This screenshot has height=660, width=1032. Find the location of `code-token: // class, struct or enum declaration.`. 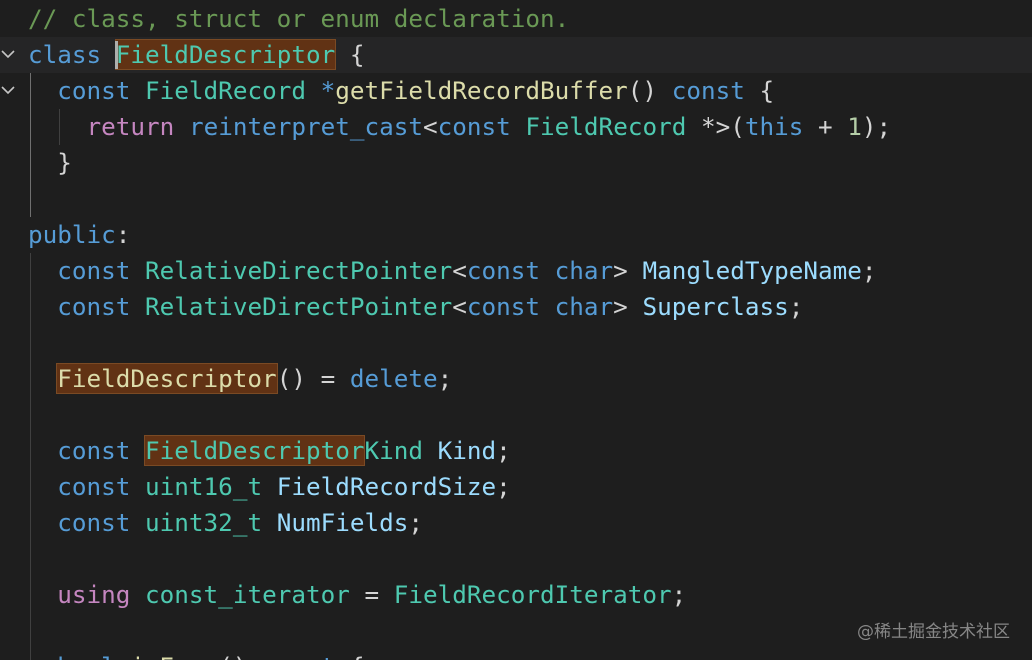

code-token: // class, struct or enum declaration. is located at coordinates (299, 18).